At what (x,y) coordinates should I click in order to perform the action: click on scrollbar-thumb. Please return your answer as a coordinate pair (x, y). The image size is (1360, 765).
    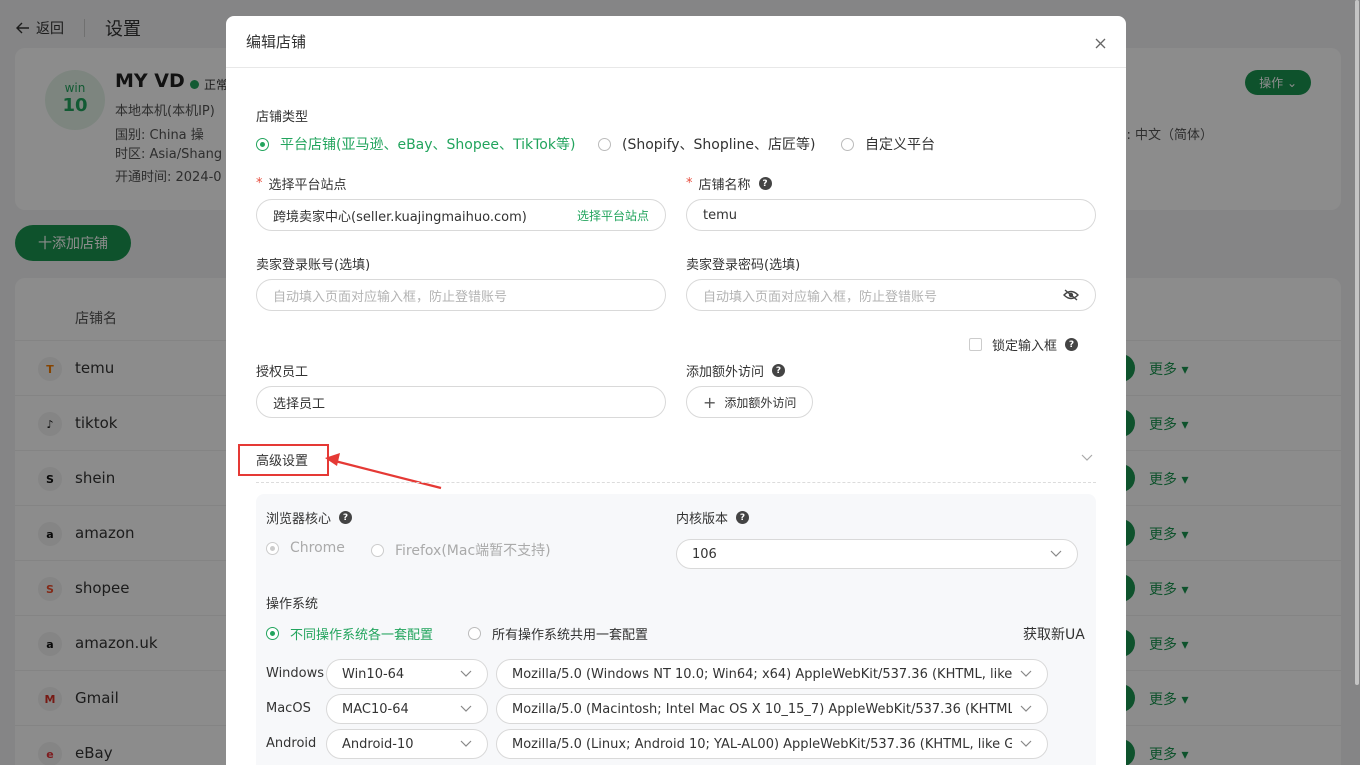
    Looking at the image, I should click on (1357, 342).